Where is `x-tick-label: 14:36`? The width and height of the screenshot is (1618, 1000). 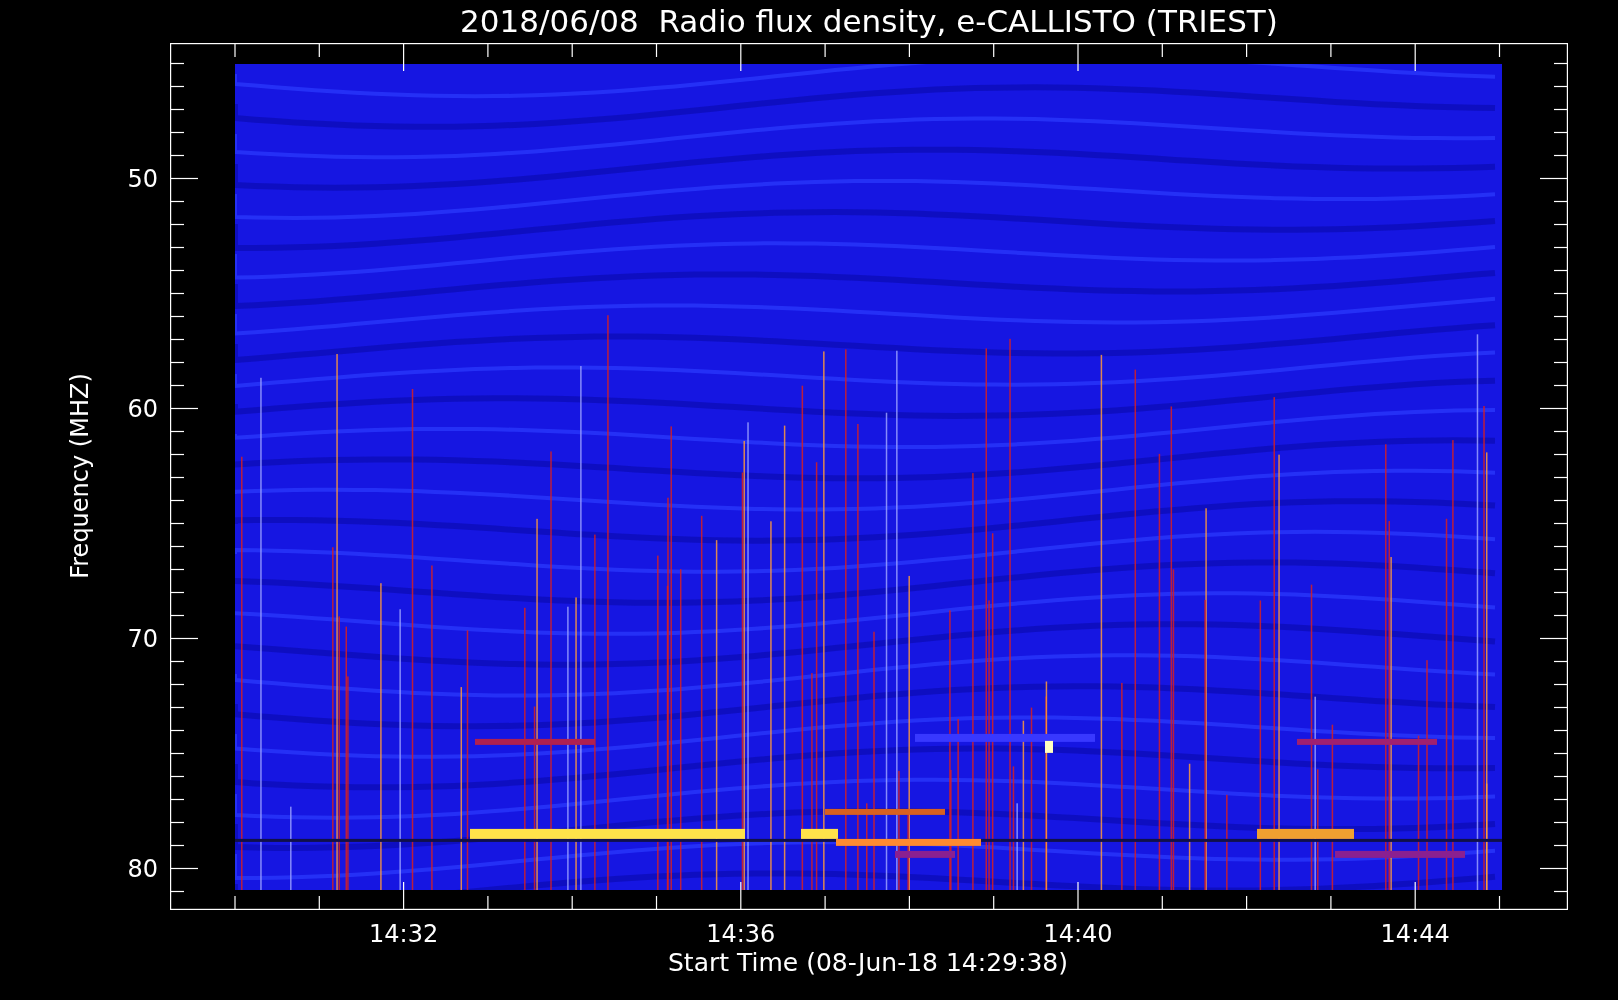
x-tick-label: 14:36 is located at coordinates (741, 934).